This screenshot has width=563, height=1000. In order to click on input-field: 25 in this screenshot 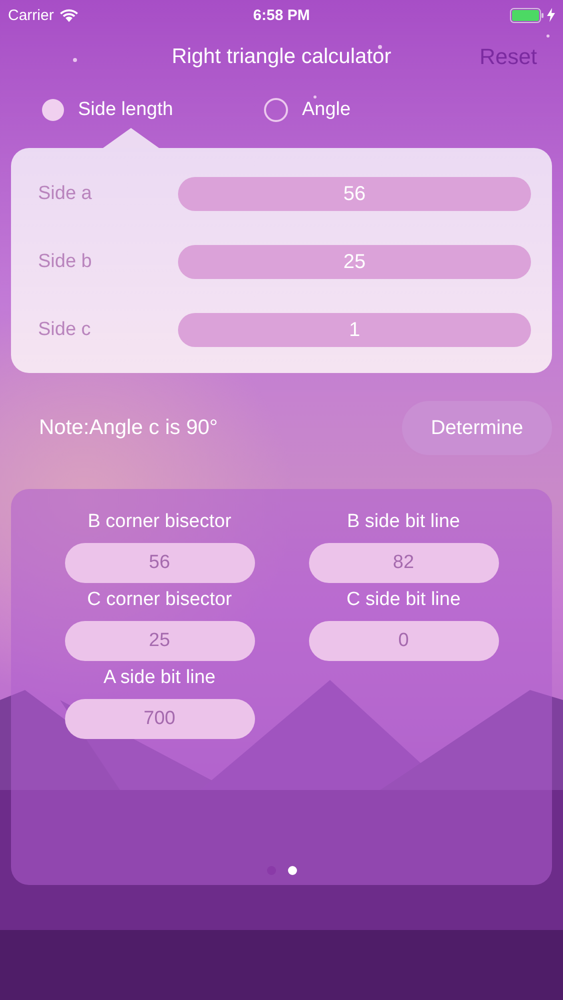, I will do `click(354, 262)`.